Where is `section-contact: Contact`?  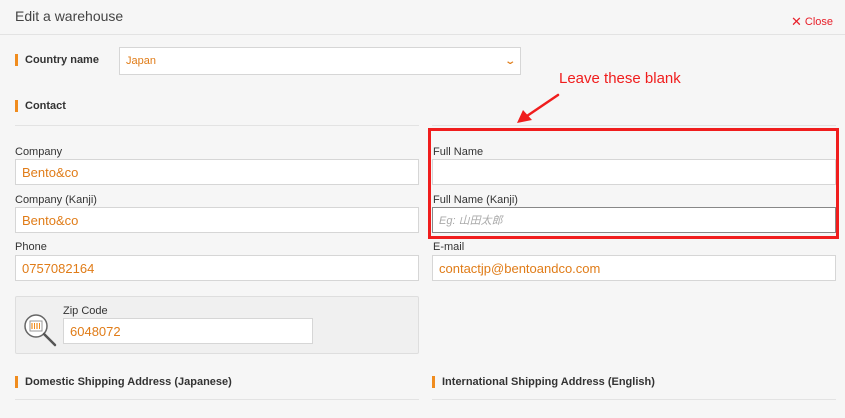 section-contact: Contact is located at coordinates (40, 106).